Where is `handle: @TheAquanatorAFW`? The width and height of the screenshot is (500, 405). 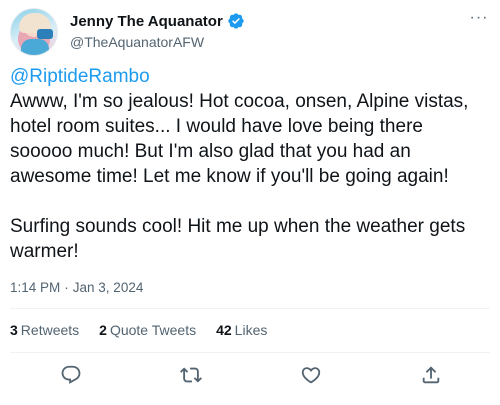 handle: @TheAquanatorAFW is located at coordinates (137, 42).